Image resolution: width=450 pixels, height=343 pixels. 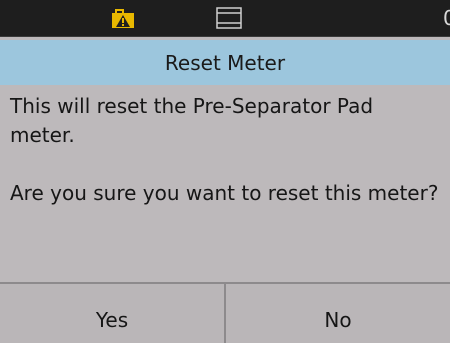 What do you see at coordinates (229, 18) in the screenshot?
I see `window-icon` at bounding box center [229, 18].